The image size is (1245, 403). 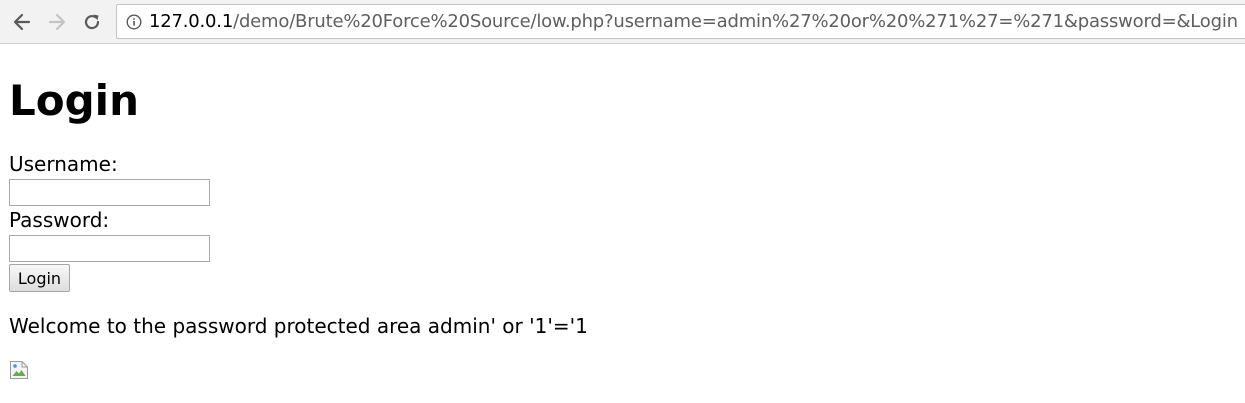 I want to click on login-button: Login, so click(x=39, y=278).